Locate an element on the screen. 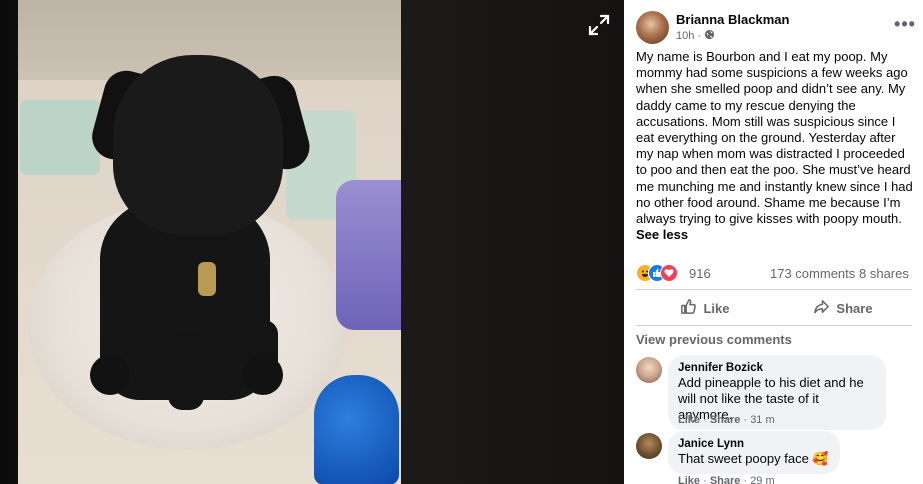 The height and width of the screenshot is (484, 923). comment-bubble: Janice Lynn That sweet poopy face 🥰 is located at coordinates (754, 452).